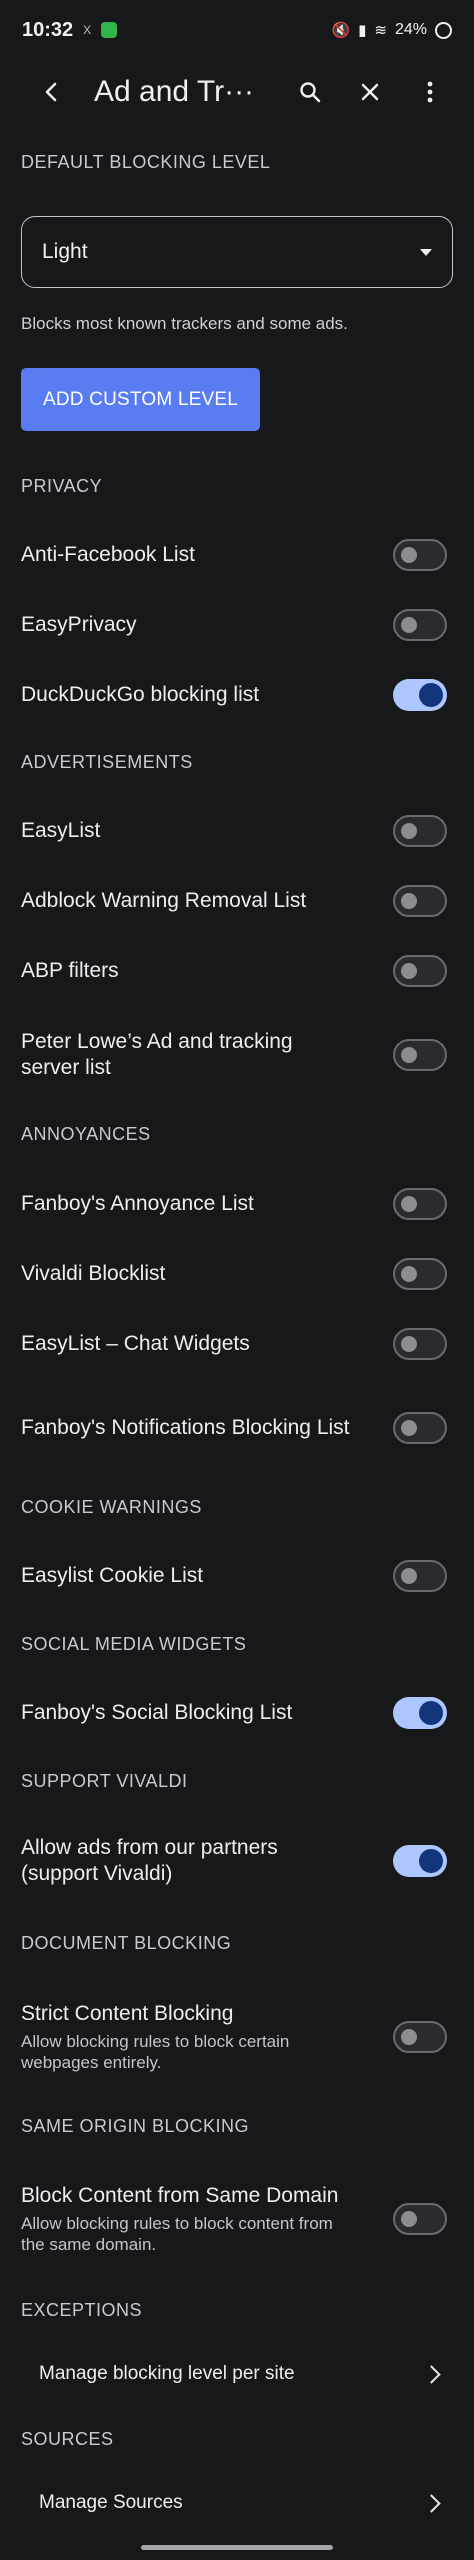 Image resolution: width=474 pixels, height=2560 pixels. Describe the element at coordinates (426, 252) in the screenshot. I see `triangle-down-icon` at that location.